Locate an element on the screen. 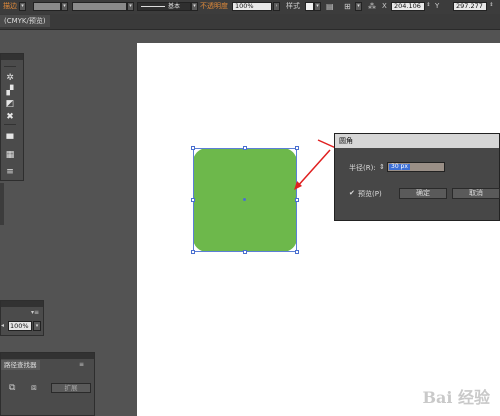  baidu-watermark: Bai 经验 is located at coordinates (456, 397).